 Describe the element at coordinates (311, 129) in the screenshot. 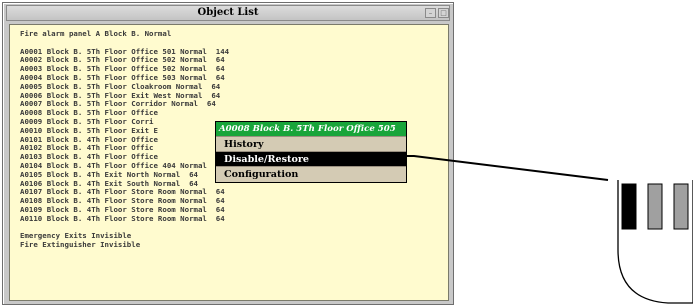

I see `context-menu-title: A0008 Block B. 5Th Floor Office 505` at that location.